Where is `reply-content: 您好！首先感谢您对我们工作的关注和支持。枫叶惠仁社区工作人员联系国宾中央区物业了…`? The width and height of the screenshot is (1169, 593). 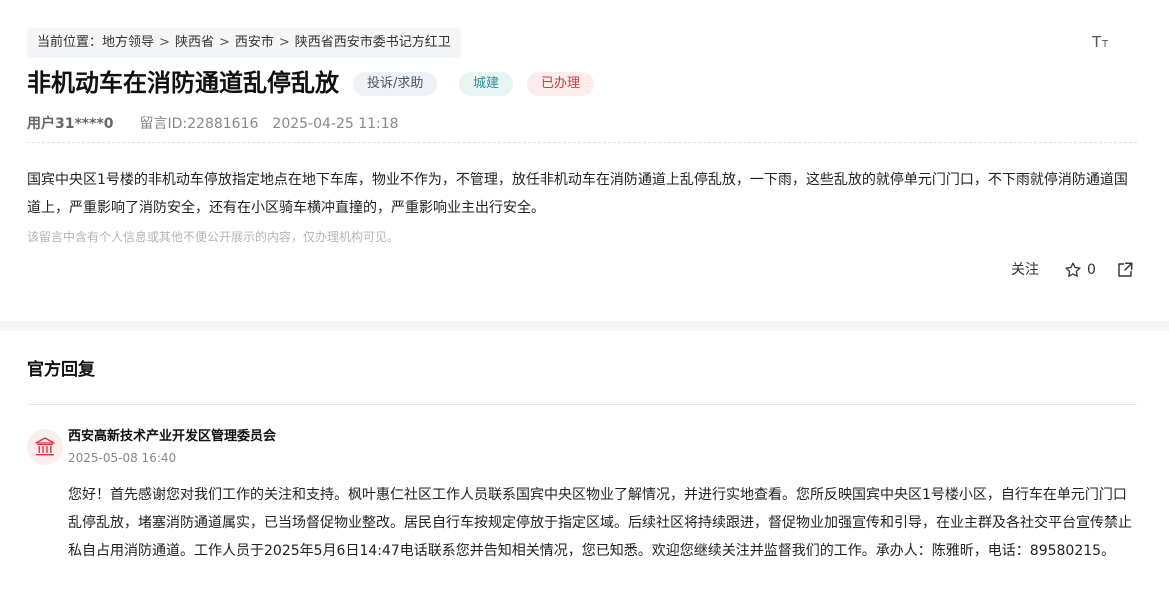 reply-content: 您好！首先感谢您对我们工作的关注和支持。枫叶惠仁社区工作人员联系国宾中央区物业了… is located at coordinates (600, 523).